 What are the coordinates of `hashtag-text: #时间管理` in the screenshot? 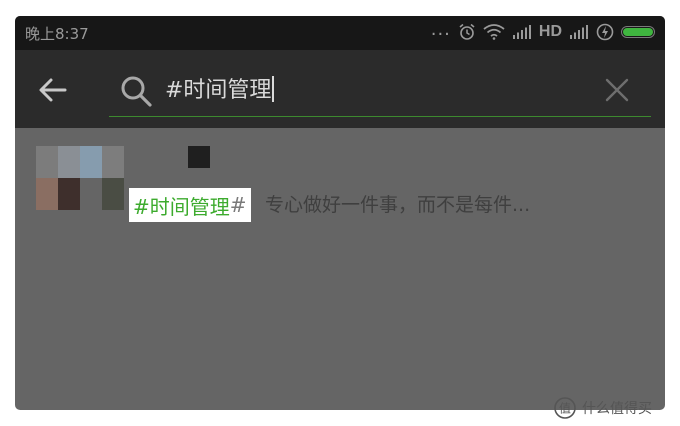 It's located at (181, 206).